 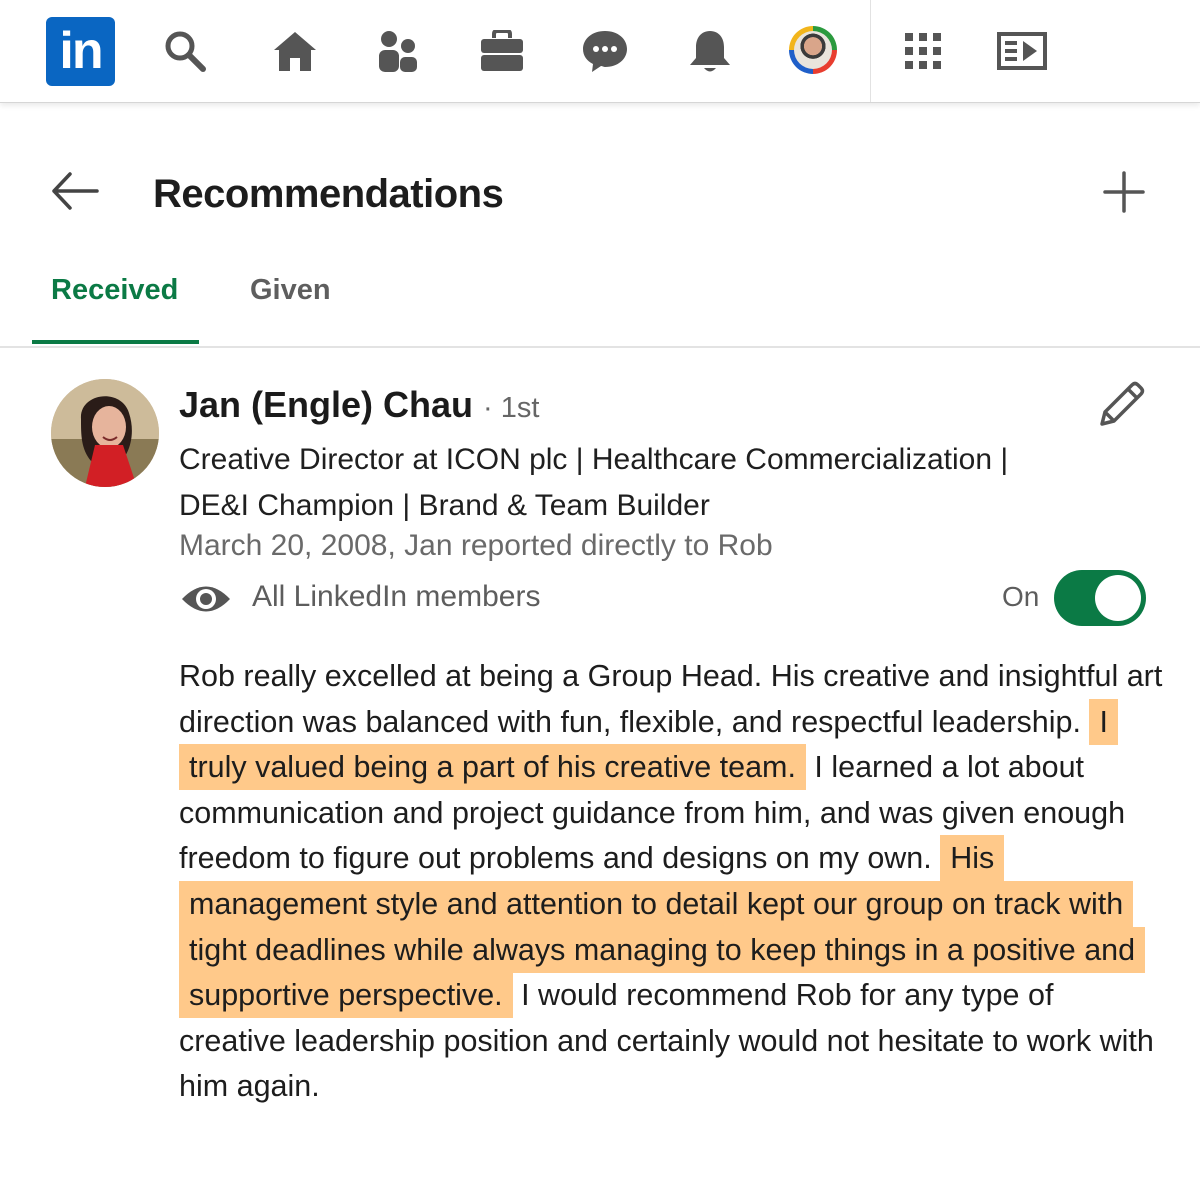 I want to click on eye-icon, so click(x=206, y=599).